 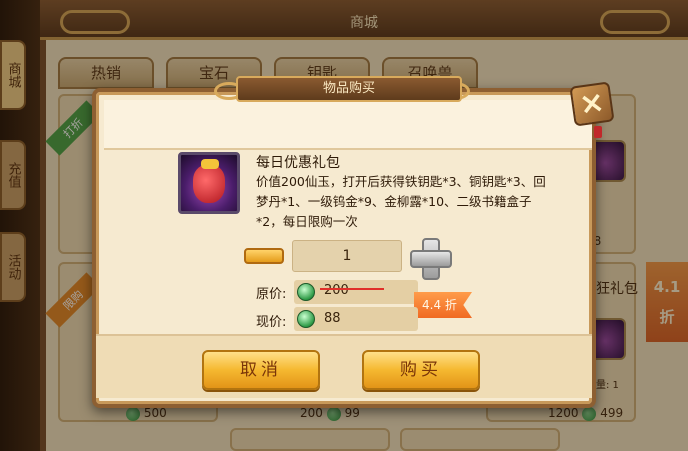 I want to click on current-price: 88, so click(x=332, y=318).